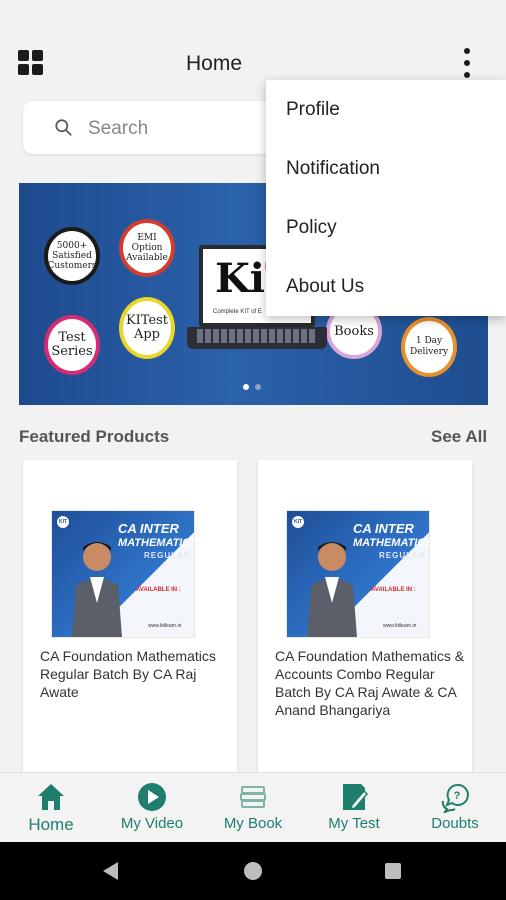 Image resolution: width=506 pixels, height=900 pixels. I want to click on nav-item-home: Home, so click(51, 808).